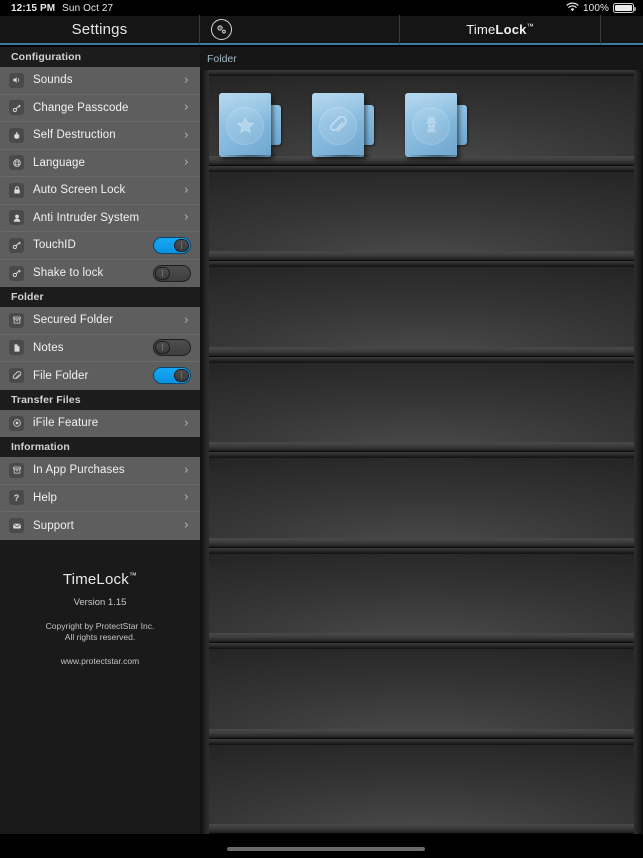  I want to click on document-icon, so click(16, 348).